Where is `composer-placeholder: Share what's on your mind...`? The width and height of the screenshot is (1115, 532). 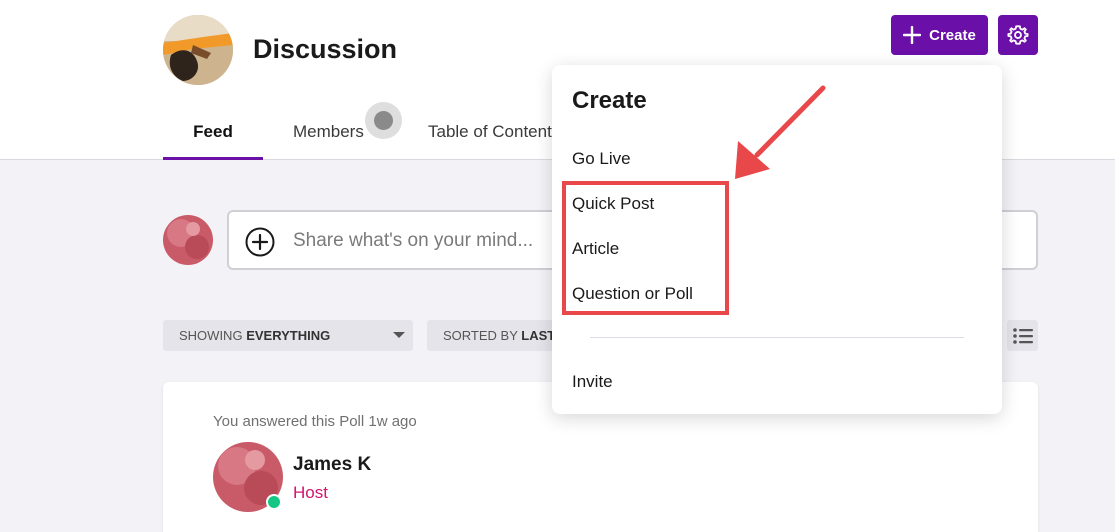
composer-placeholder: Share what's on your mind... is located at coordinates (413, 241).